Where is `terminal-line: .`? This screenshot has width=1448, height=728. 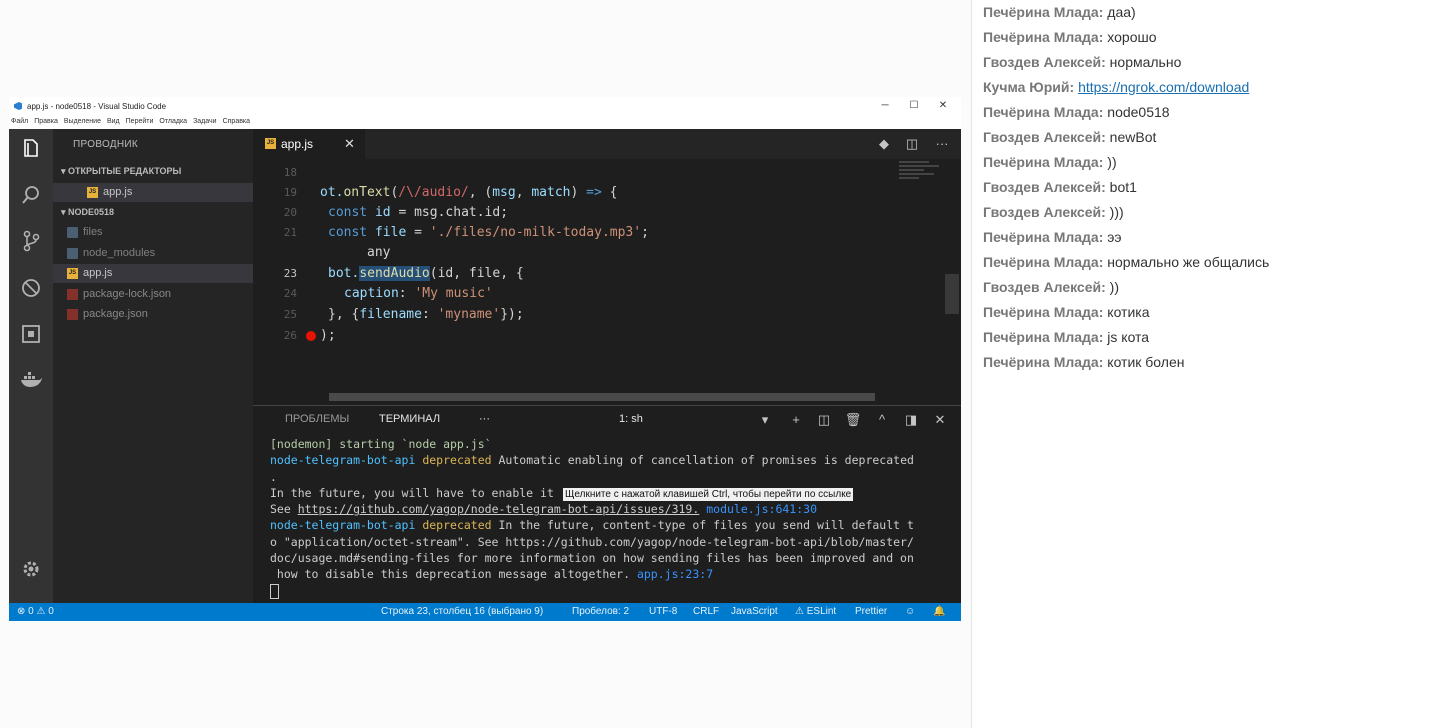
terminal-line: . is located at coordinates (273, 476).